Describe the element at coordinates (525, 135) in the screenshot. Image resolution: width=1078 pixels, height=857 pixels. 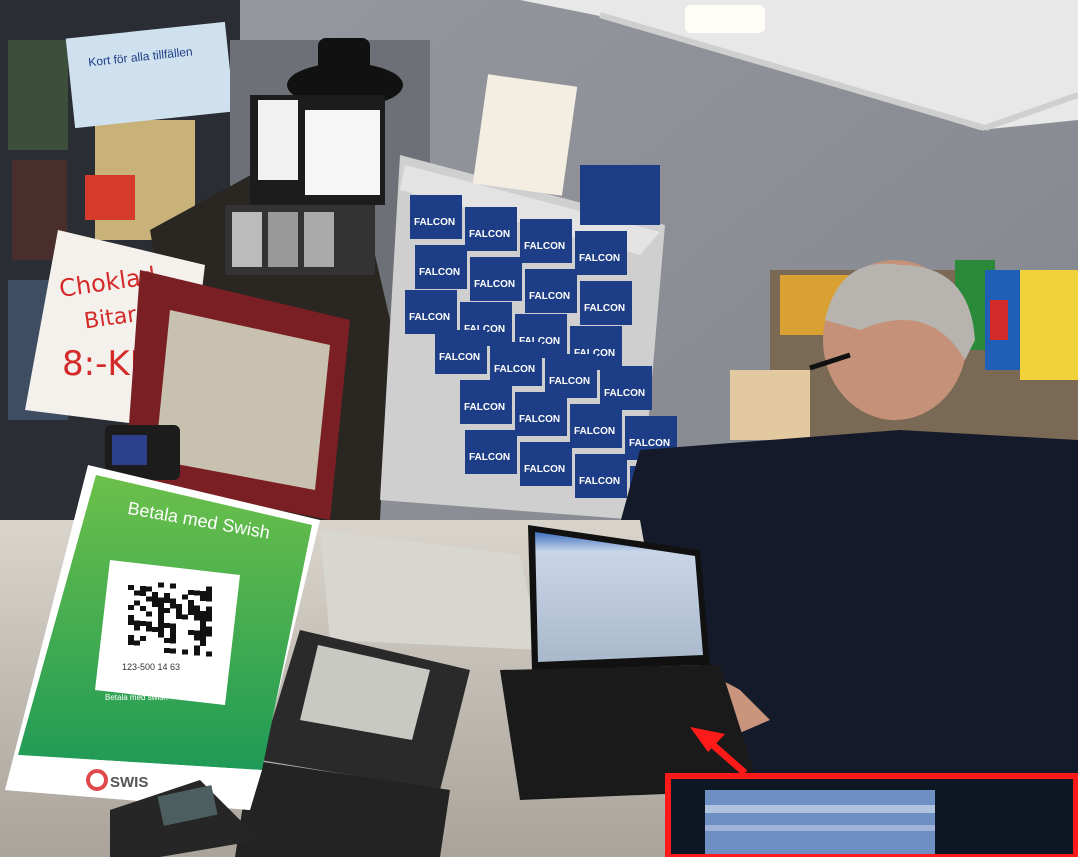
I see `shelf-notice-paper` at that location.